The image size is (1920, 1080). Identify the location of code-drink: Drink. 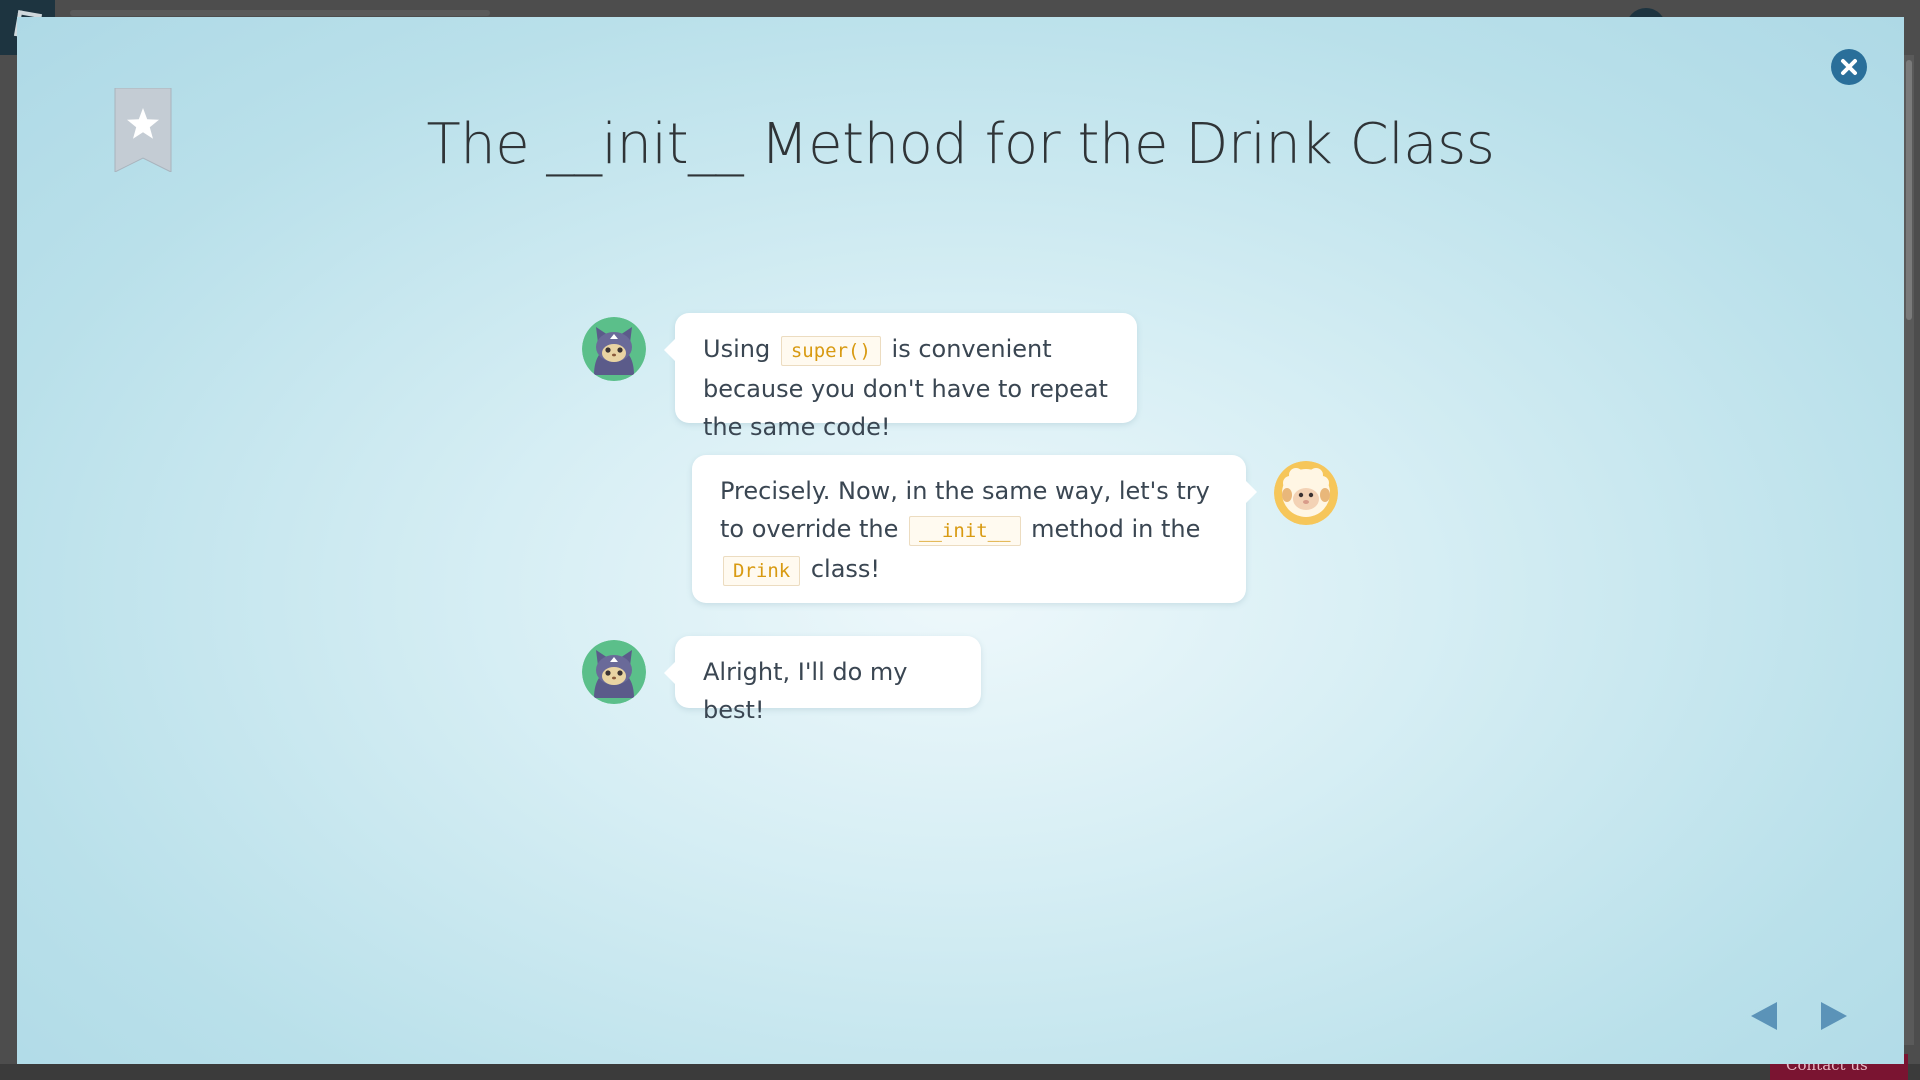
(762, 571).